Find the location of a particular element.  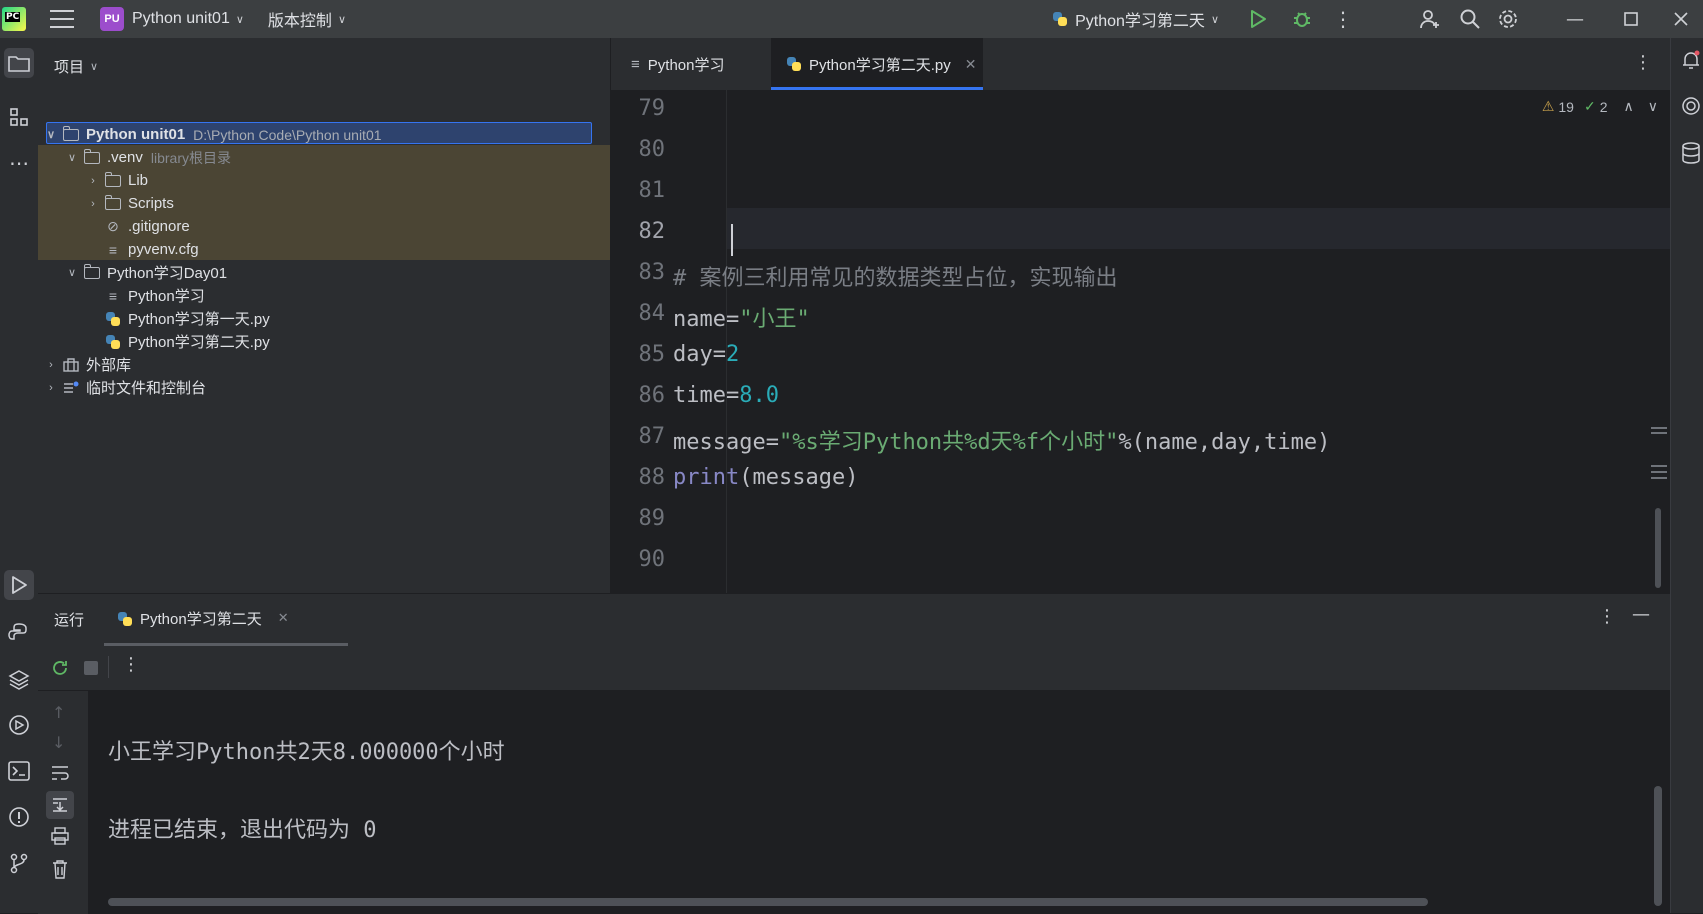

code-line-83: # 案例三利用常见的数据类型占位，实现输出 is located at coordinates (895, 276).